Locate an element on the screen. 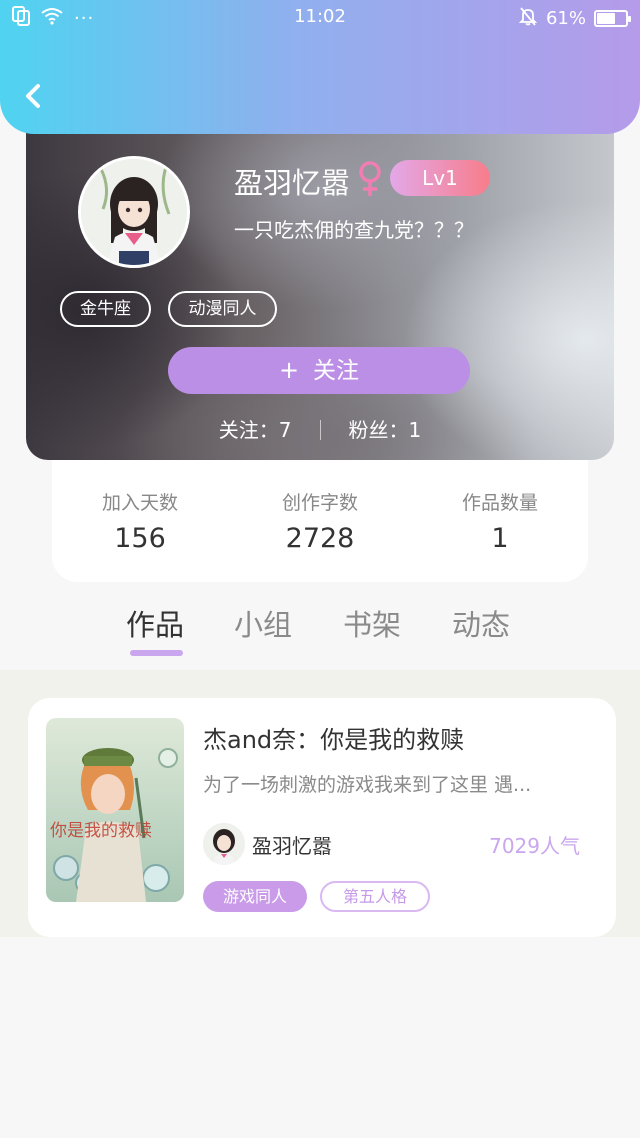 The width and height of the screenshot is (640, 1138). stat-label: 作品数量 is located at coordinates (499, 503).